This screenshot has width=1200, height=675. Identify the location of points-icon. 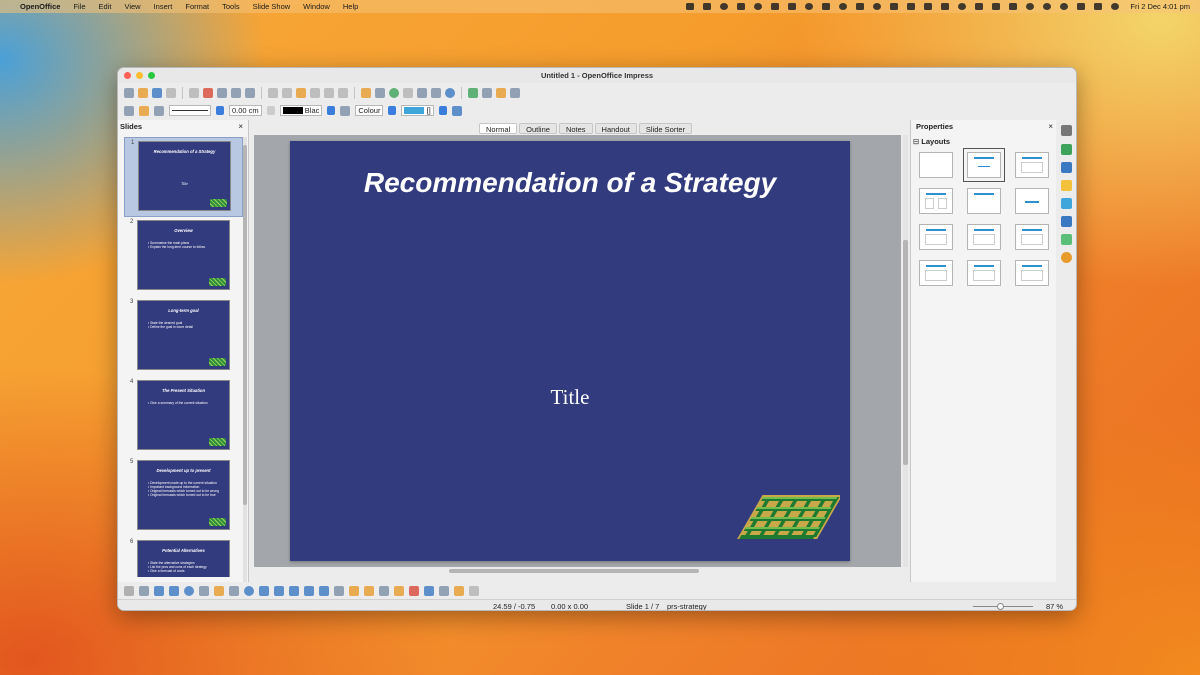
(339, 590).